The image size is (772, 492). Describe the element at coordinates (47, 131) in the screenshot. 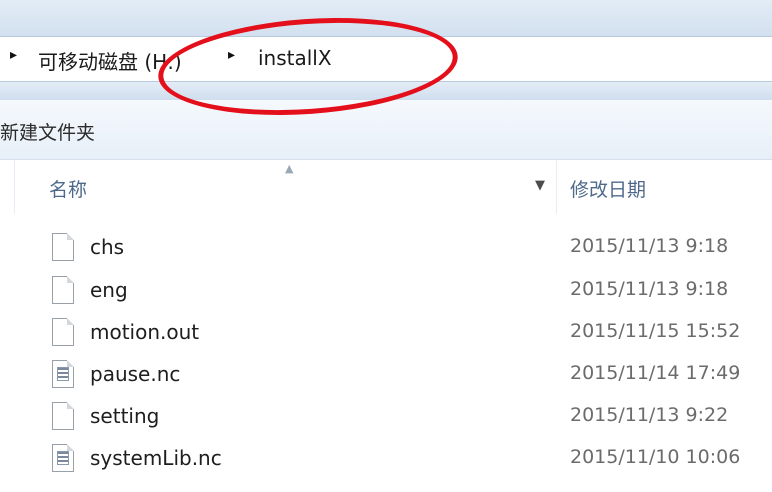

I see `new-folder-button: 新建文件夹` at that location.